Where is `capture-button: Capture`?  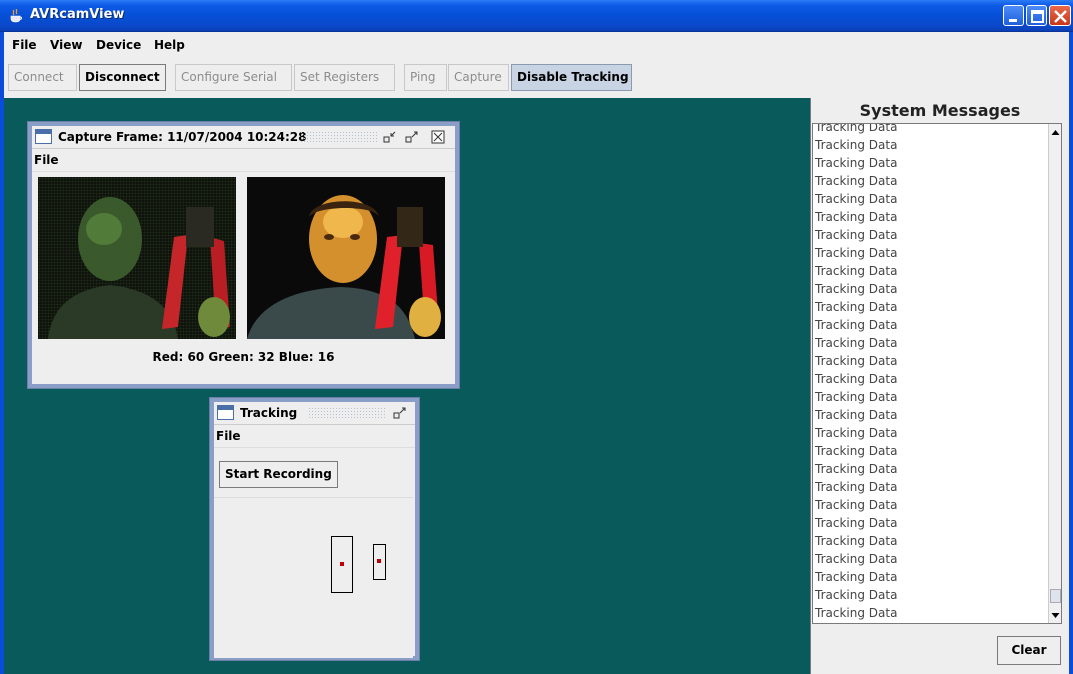 capture-button: Capture is located at coordinates (478, 77).